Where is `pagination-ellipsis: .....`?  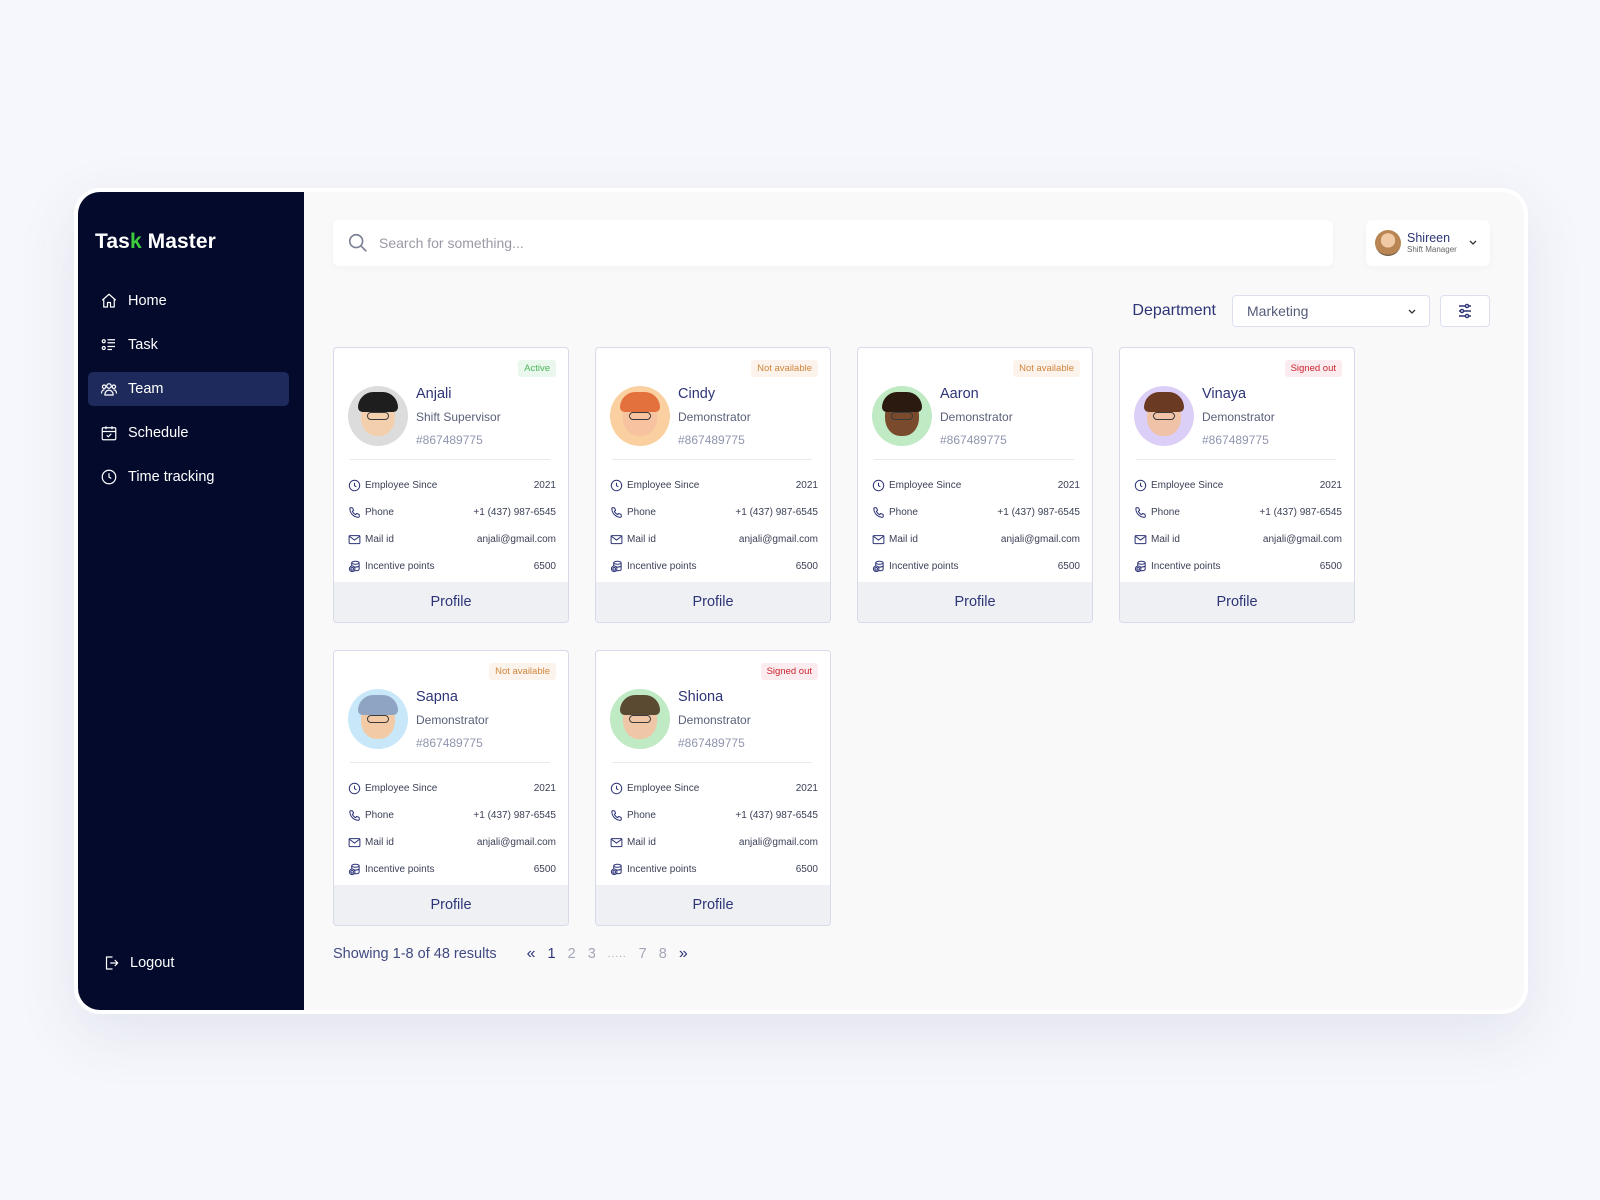
pagination-ellipsis: ..... is located at coordinates (617, 954).